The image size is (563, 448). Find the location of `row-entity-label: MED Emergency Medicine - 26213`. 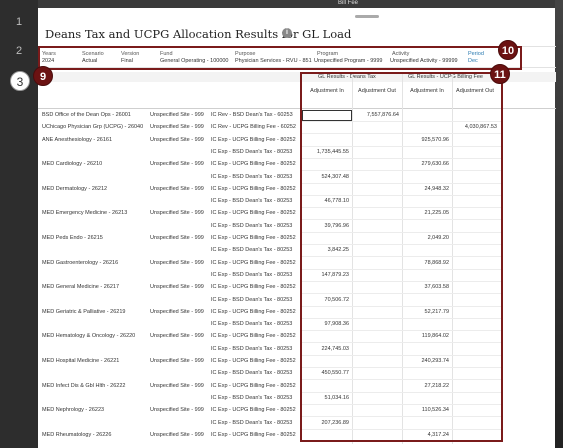

row-entity-label: MED Emergency Medicine - 26213 is located at coordinates (85, 213).